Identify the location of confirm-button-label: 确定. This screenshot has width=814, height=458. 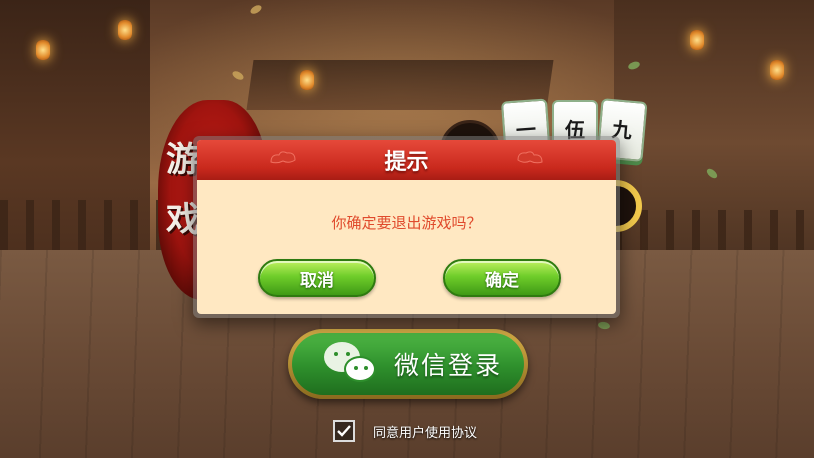
(502, 280).